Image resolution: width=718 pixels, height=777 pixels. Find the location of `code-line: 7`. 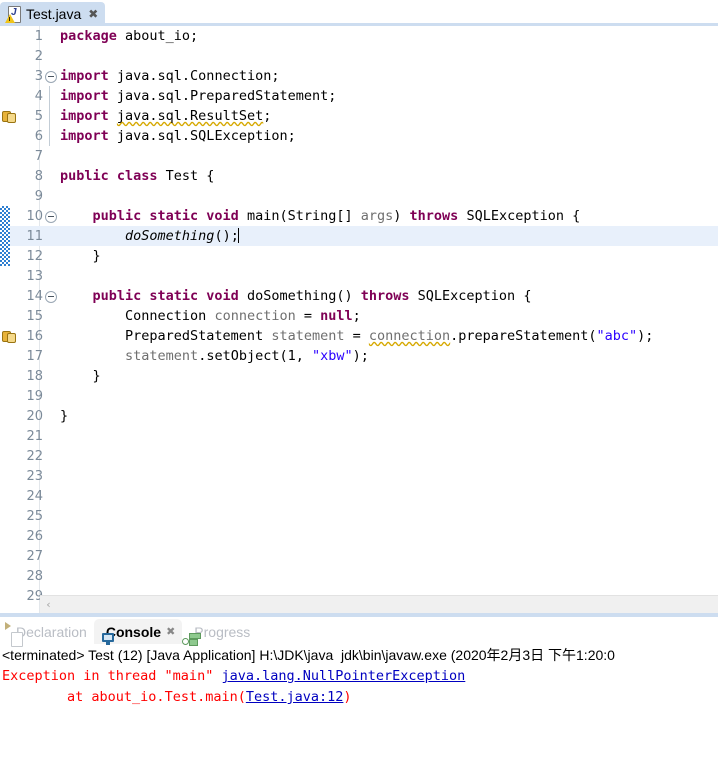

code-line: 7 is located at coordinates (359, 156).